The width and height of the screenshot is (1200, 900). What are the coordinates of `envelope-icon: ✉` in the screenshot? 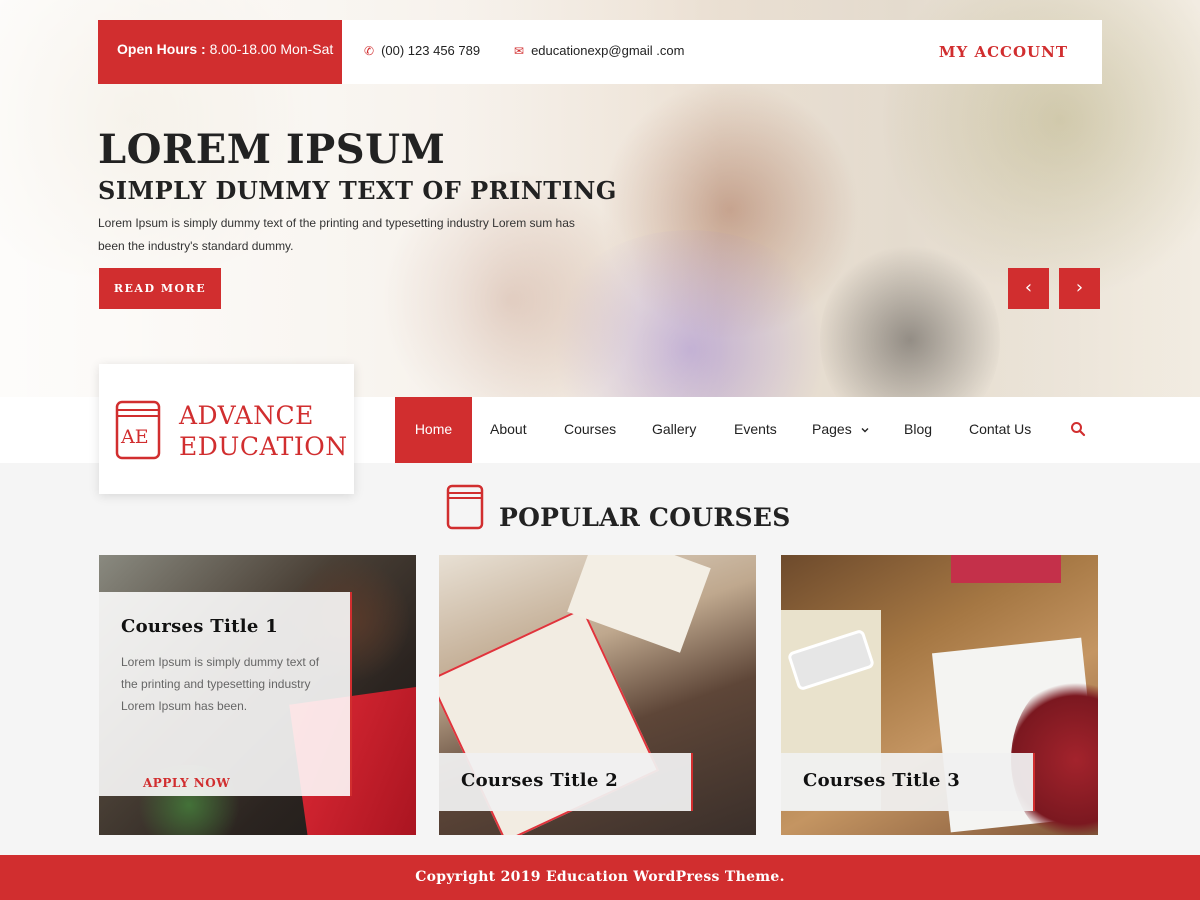 It's located at (519, 51).